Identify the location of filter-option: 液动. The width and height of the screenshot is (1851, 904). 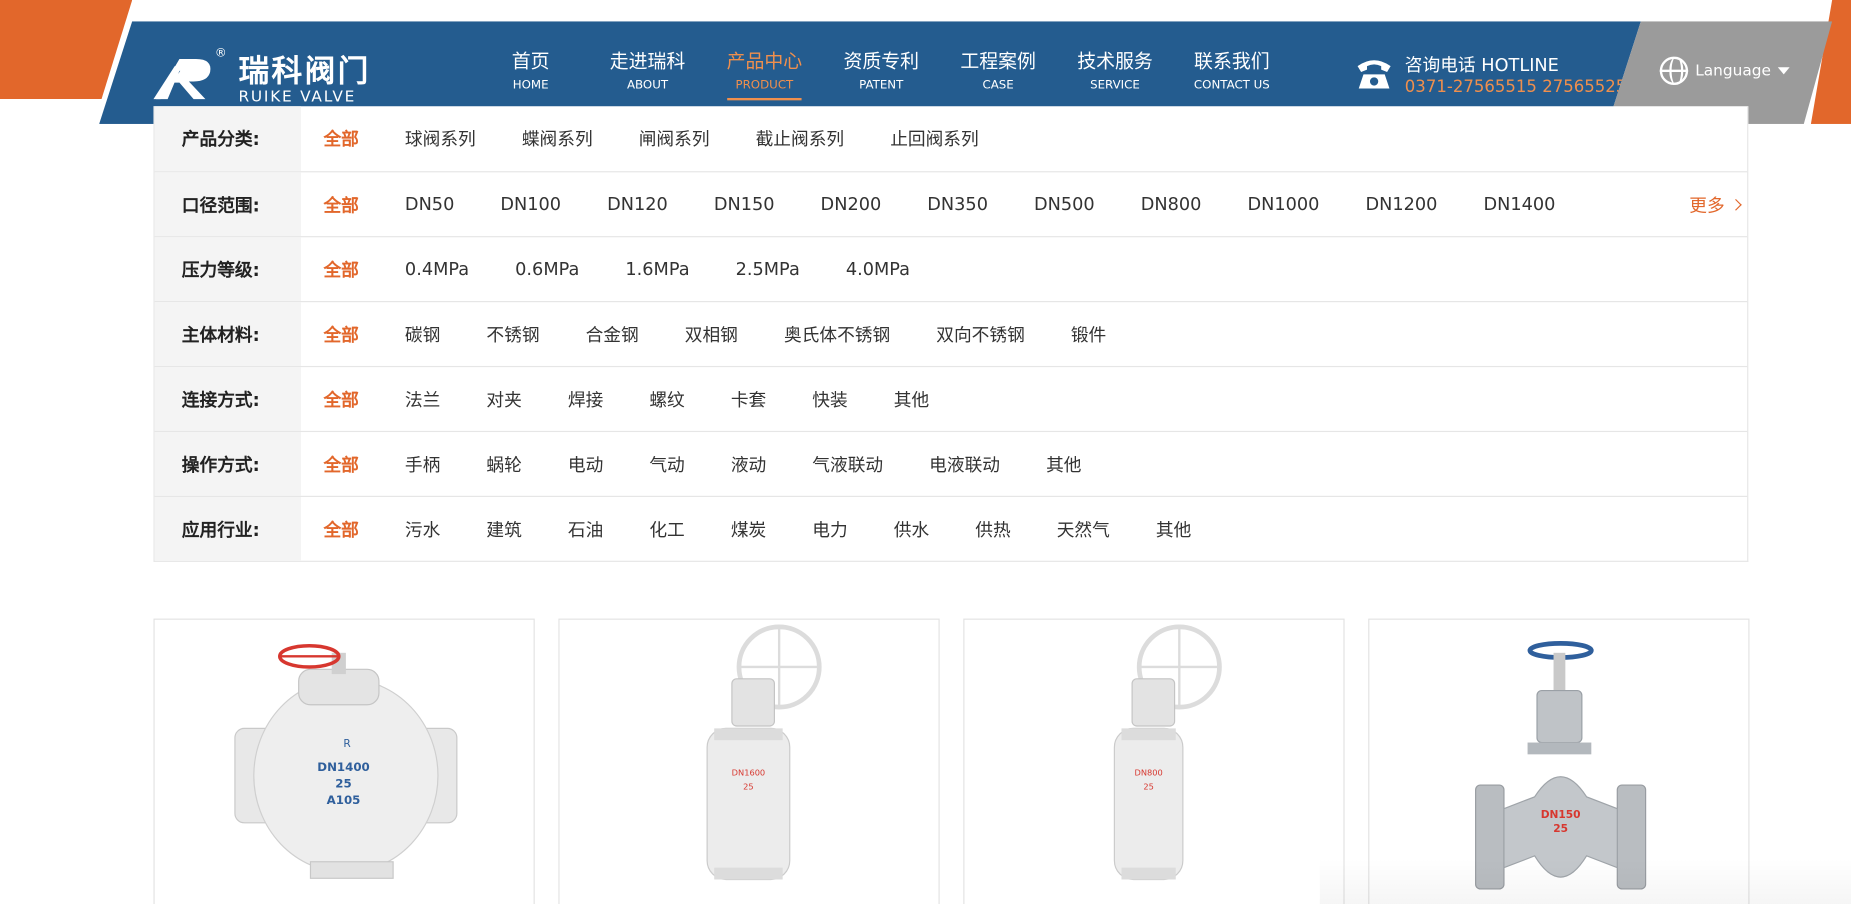
(748, 464).